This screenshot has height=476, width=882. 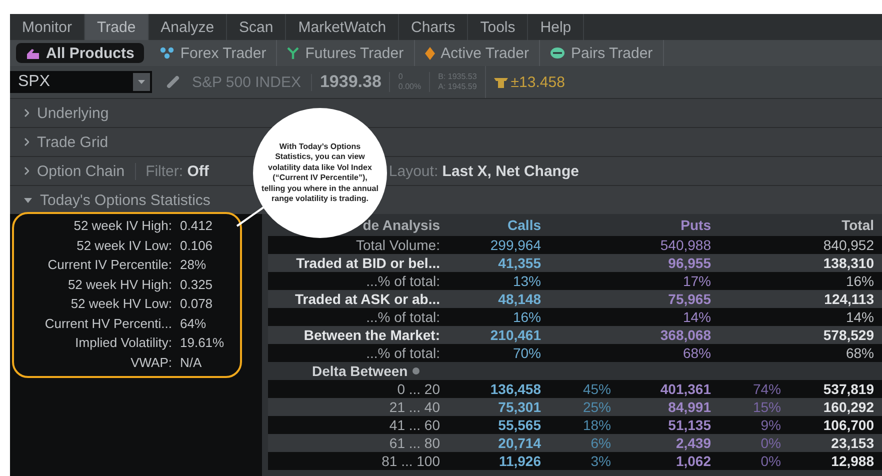 I want to click on puts-cell-text: 1,062, so click(x=693, y=461).